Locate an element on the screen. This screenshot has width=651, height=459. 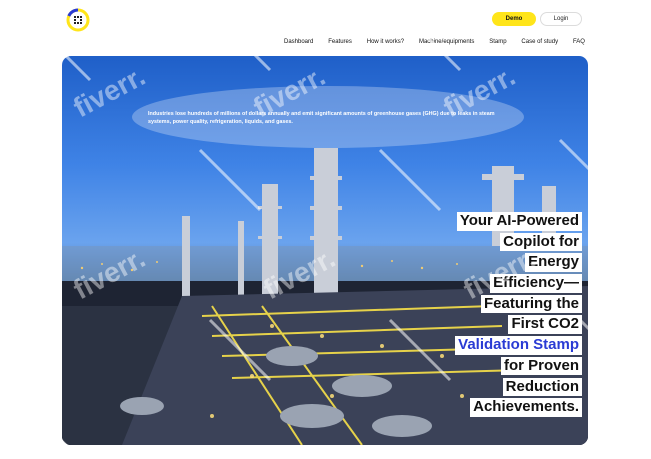
headline-line: First CO2 is located at coordinates (545, 325).